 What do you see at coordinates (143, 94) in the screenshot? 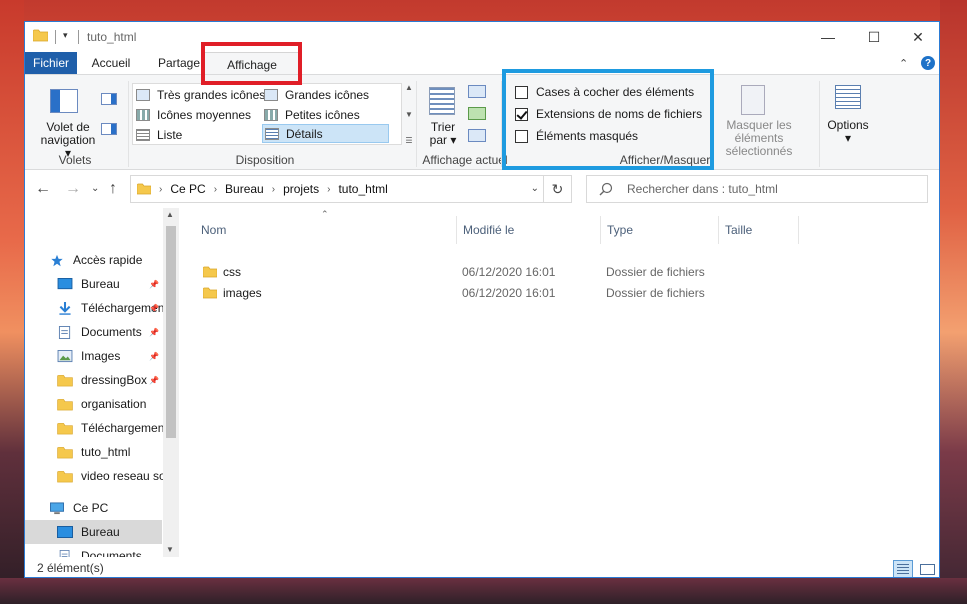
I see `extra-large-icons-icon` at bounding box center [143, 94].